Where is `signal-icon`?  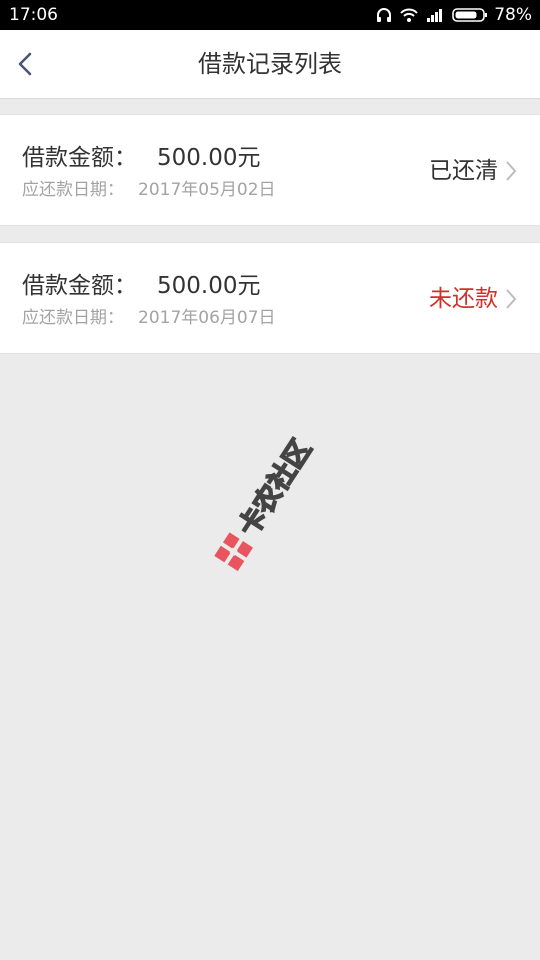
signal-icon is located at coordinates (435, 15).